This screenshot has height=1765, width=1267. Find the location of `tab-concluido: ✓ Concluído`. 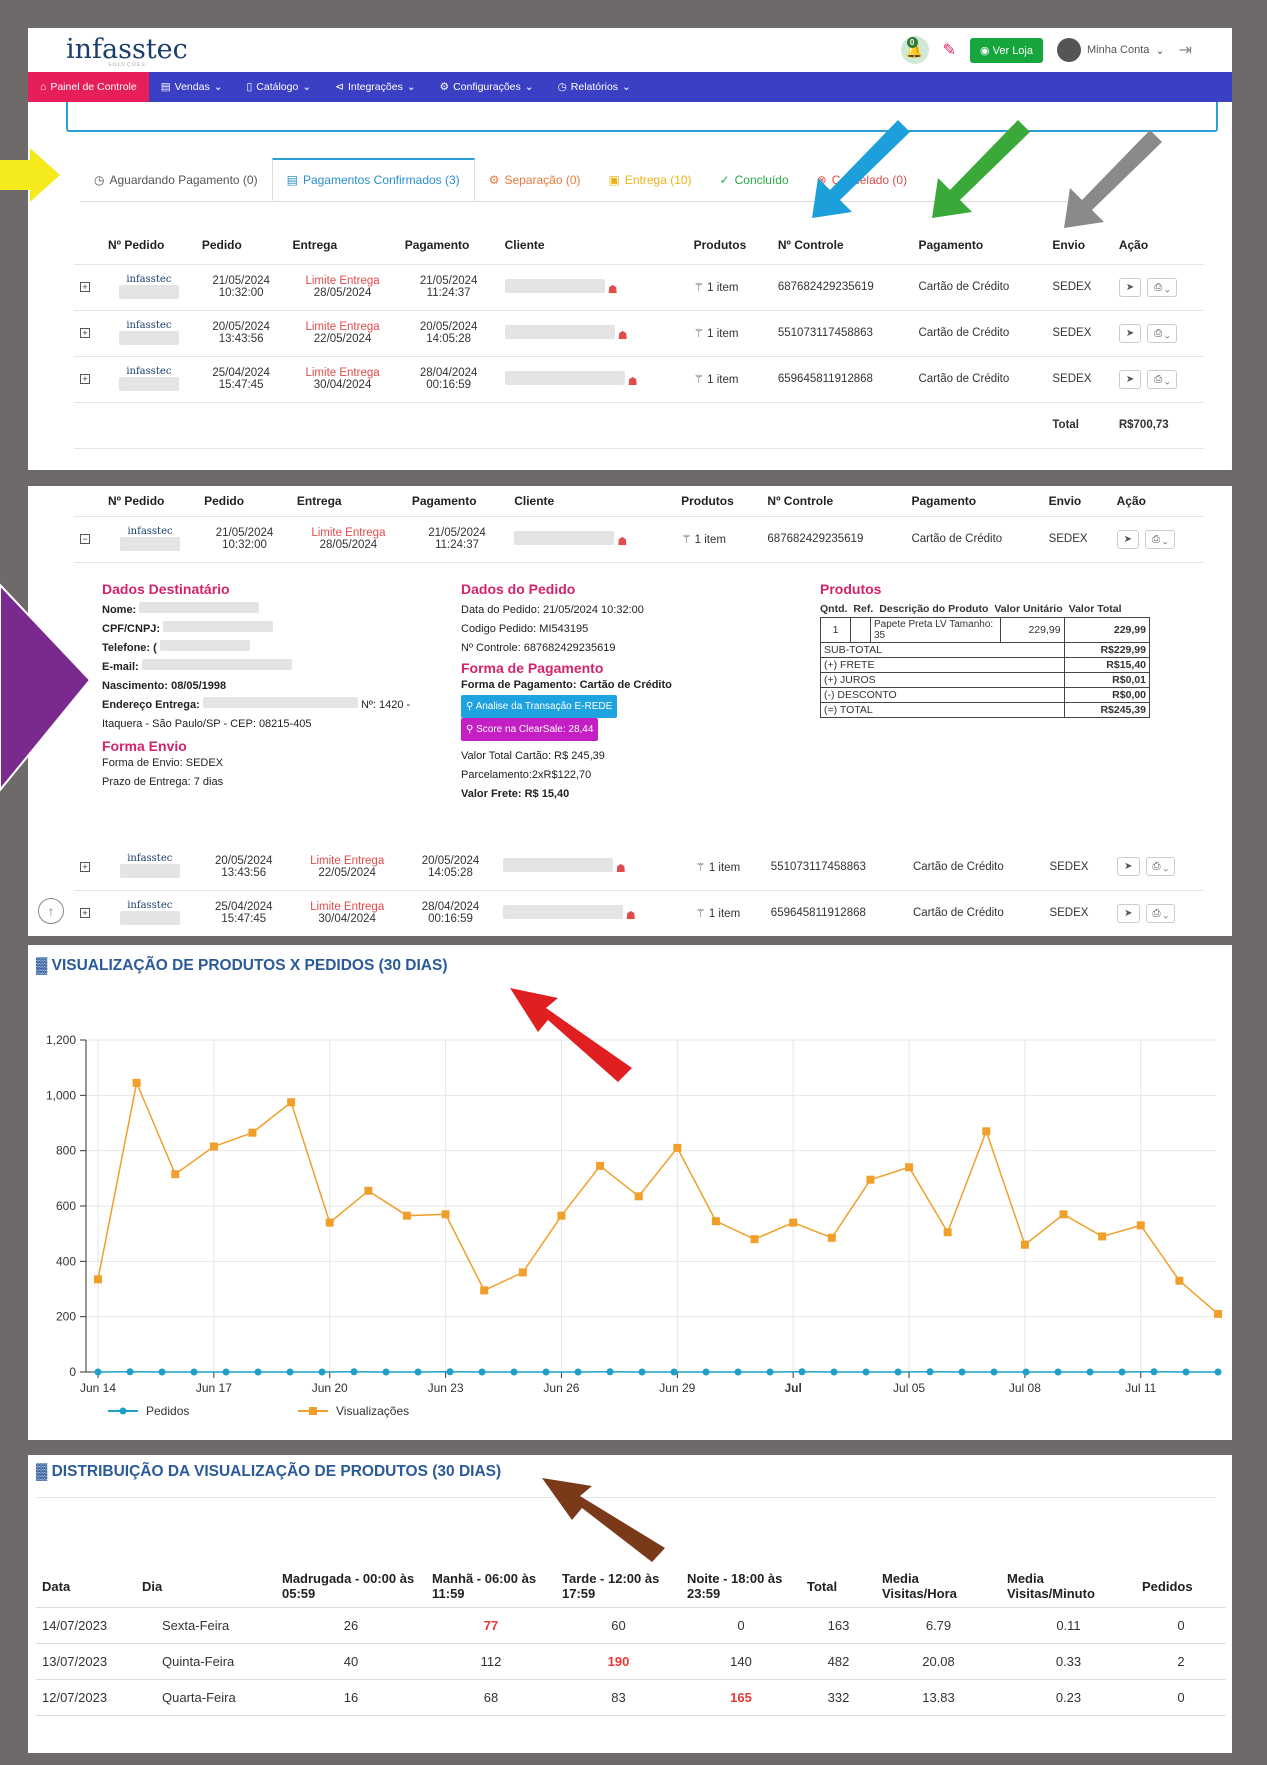

tab-concluido: ✓ Concluído is located at coordinates (754, 179).